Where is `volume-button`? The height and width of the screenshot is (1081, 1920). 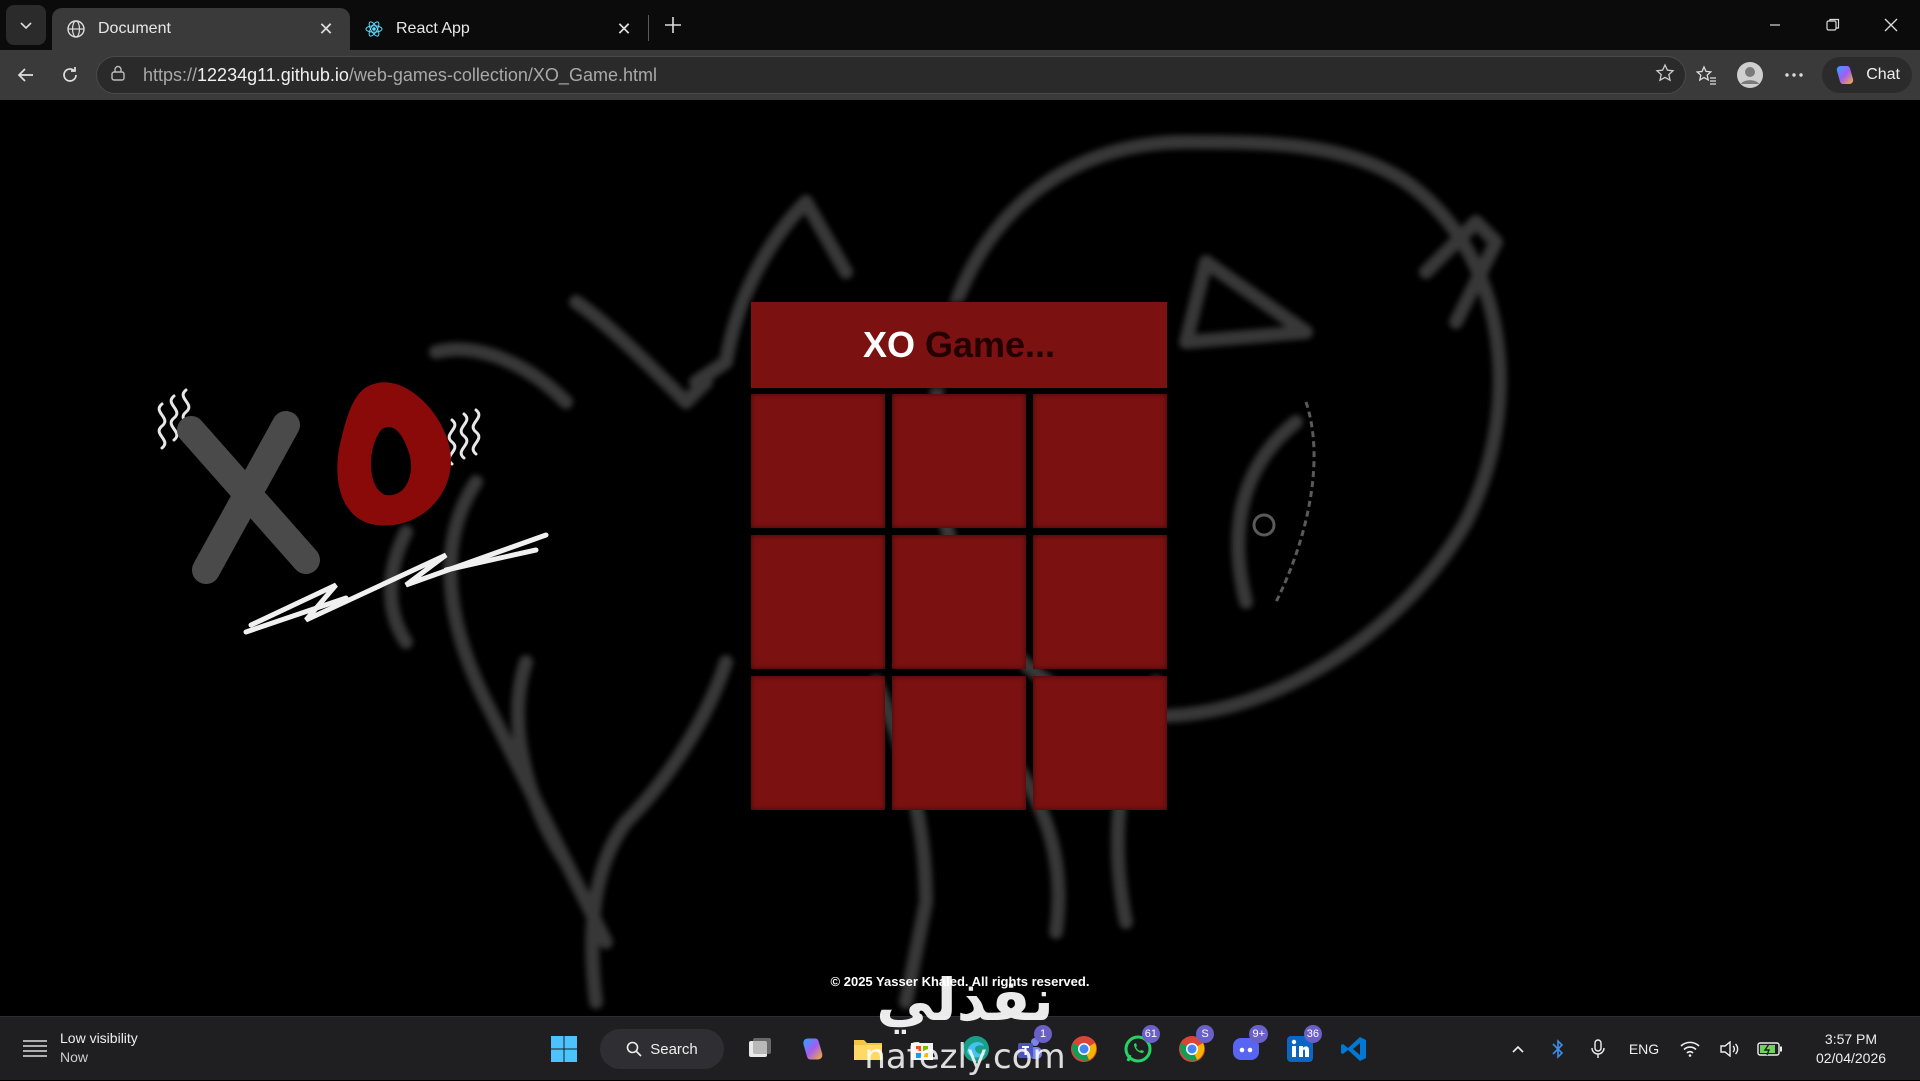 volume-button is located at coordinates (1730, 1049).